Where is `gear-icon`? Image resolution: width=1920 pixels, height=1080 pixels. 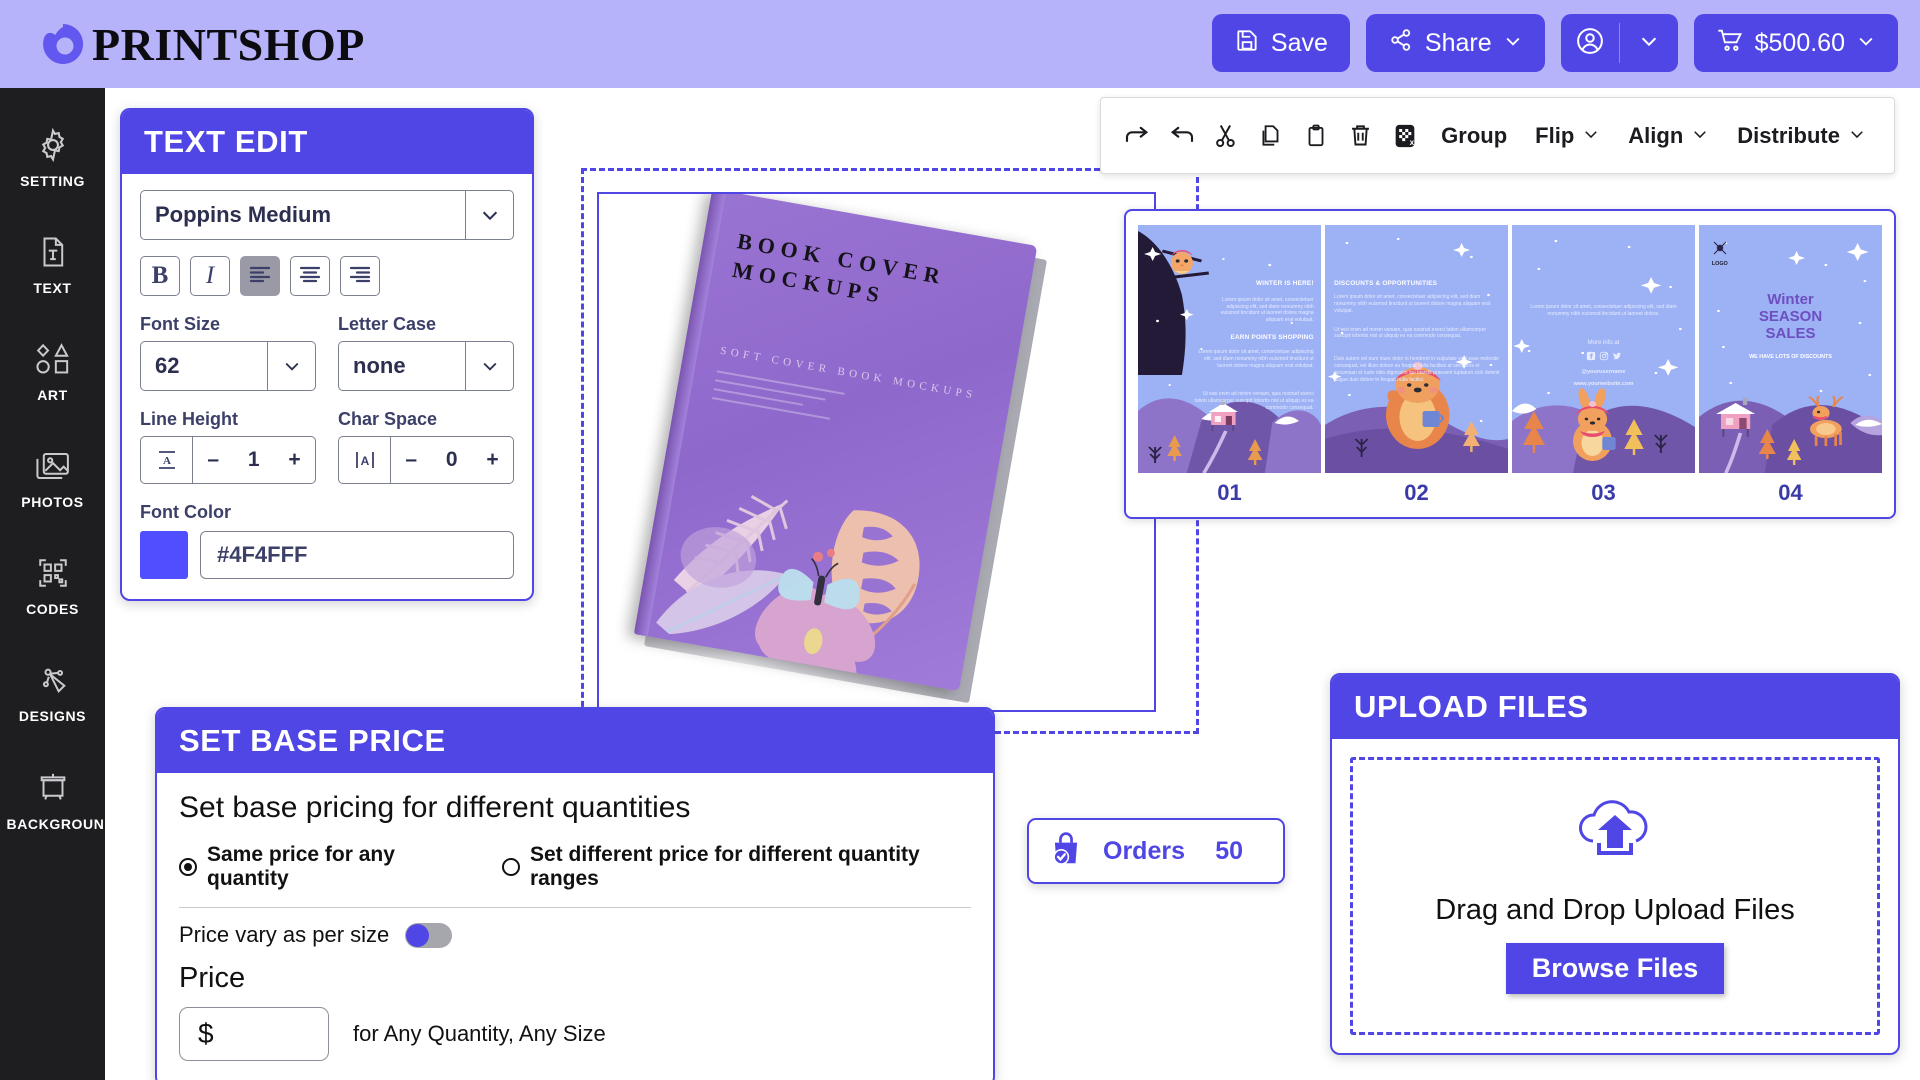
gear-icon is located at coordinates (53, 145).